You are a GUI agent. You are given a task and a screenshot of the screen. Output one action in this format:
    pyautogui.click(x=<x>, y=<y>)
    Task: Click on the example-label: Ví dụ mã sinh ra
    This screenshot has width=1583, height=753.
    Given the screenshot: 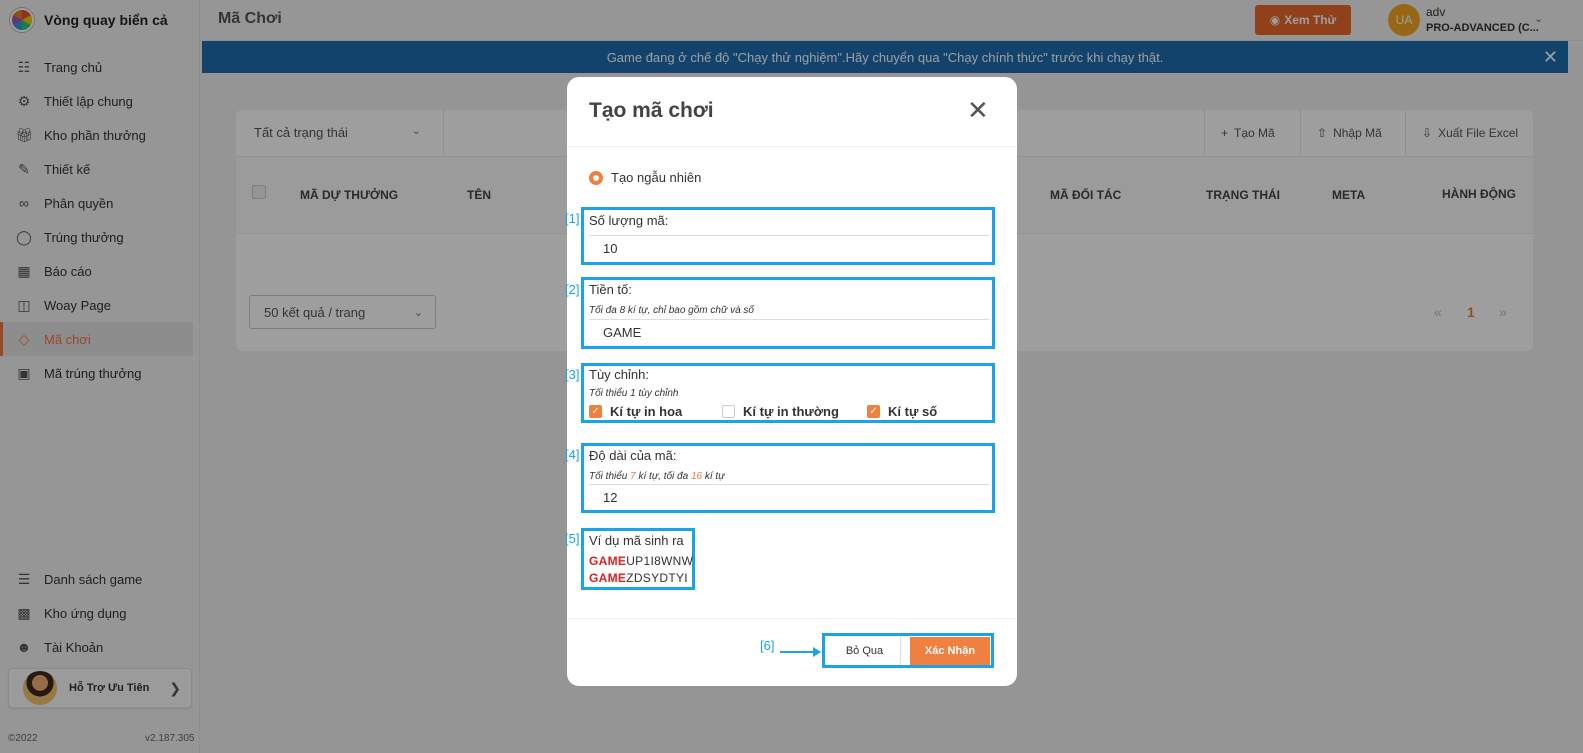 What is the action you would take?
    pyautogui.click(x=636, y=540)
    